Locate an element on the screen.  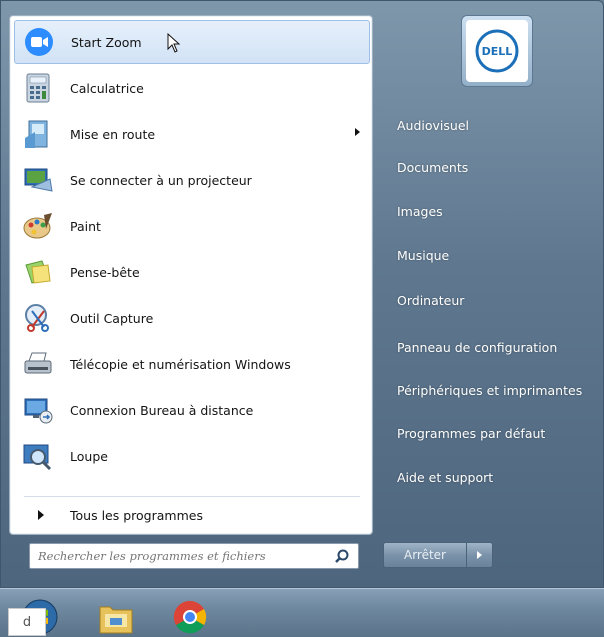
mouse-cursor-icon is located at coordinates (174, 43).